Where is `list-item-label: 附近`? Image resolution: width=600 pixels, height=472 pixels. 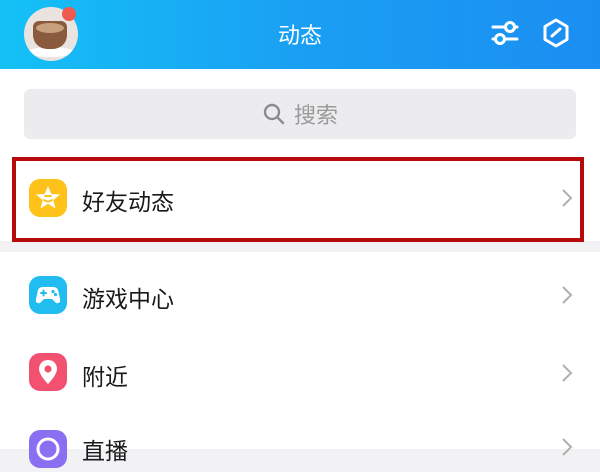
list-item-label: 附近 is located at coordinates (105, 378).